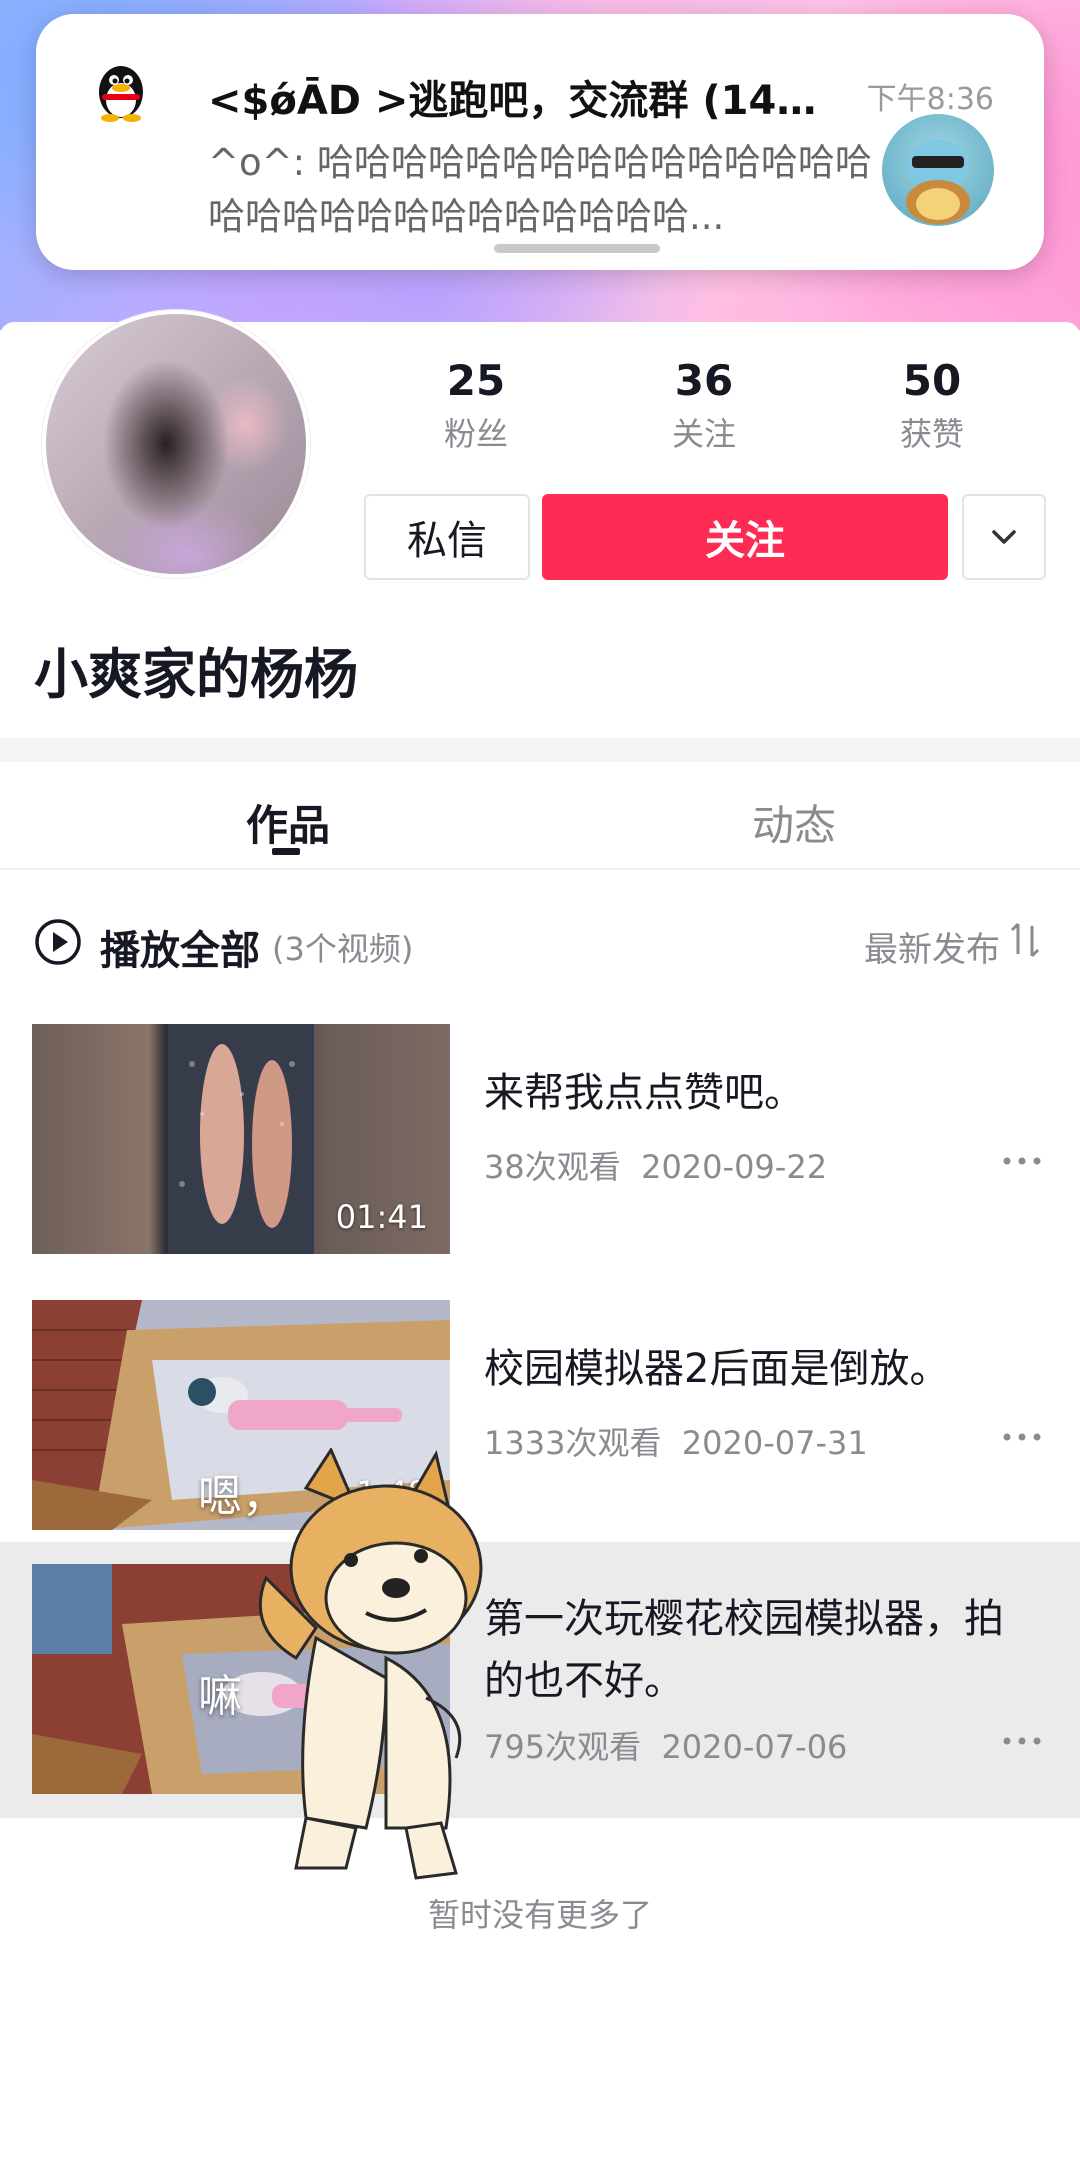  I want to click on sort-icon, so click(1026, 940).